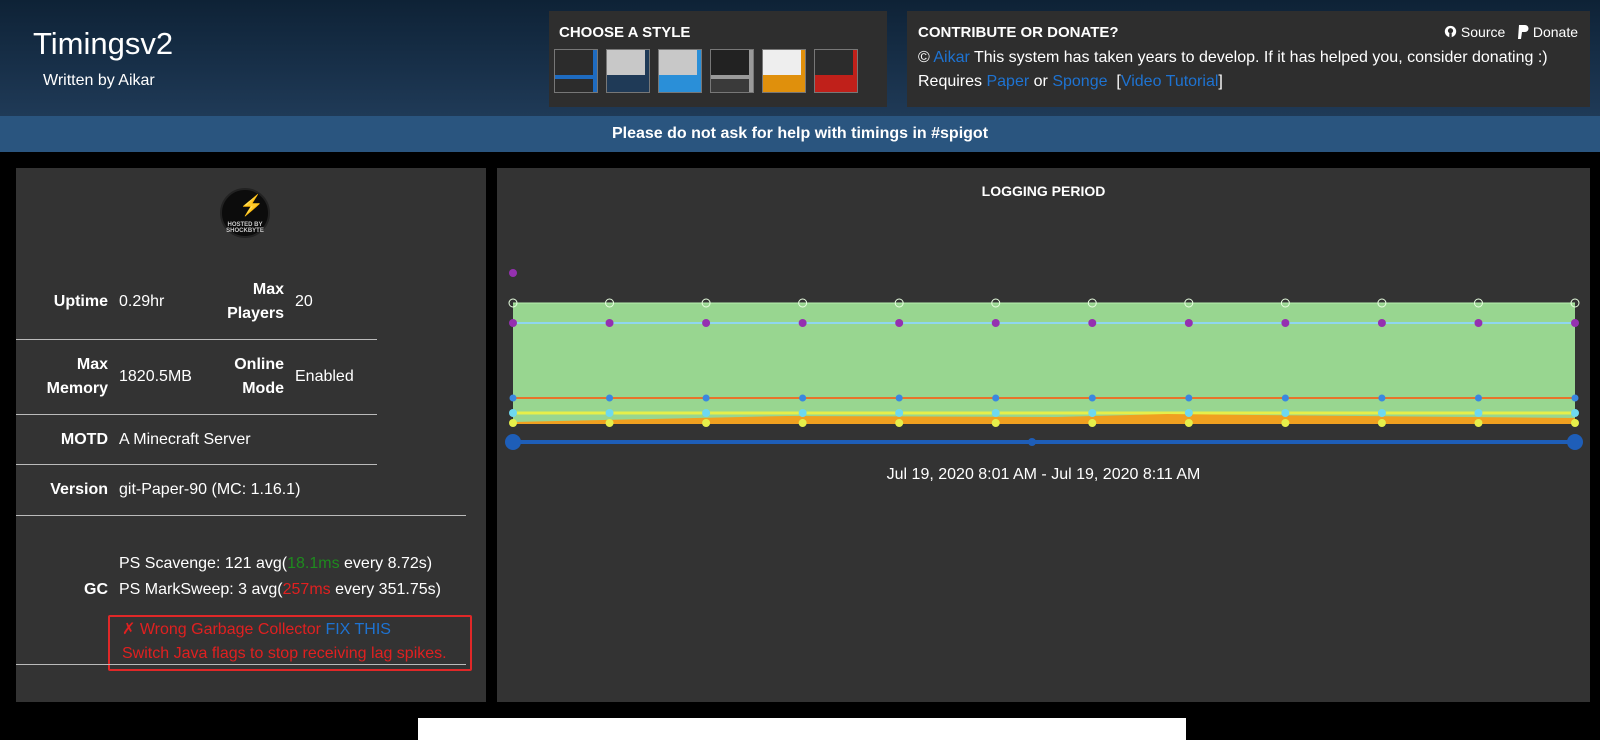 Image resolution: width=1600 pixels, height=740 pixels. What do you see at coordinates (80, 301) in the screenshot?
I see `uptime-label: Uptime` at bounding box center [80, 301].